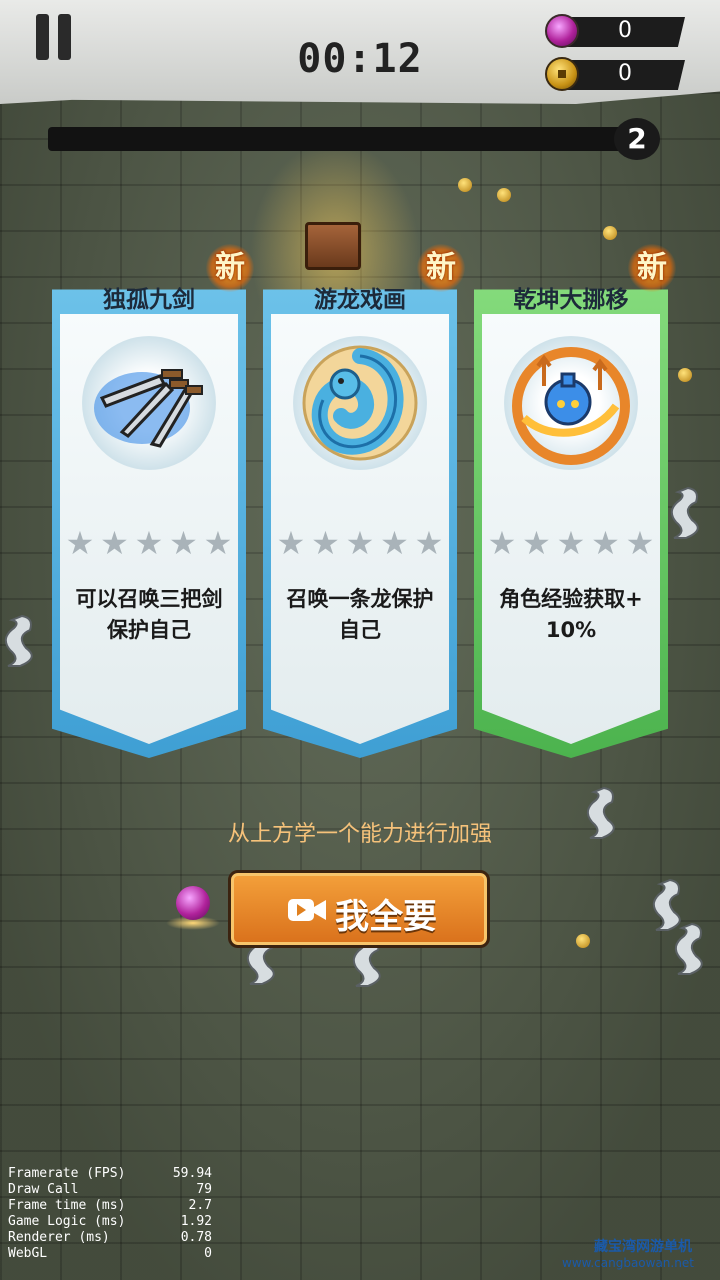 The height and width of the screenshot is (1280, 720). What do you see at coordinates (110, 1189) in the screenshot?
I see `stat-row: Draw Call 79` at bounding box center [110, 1189].